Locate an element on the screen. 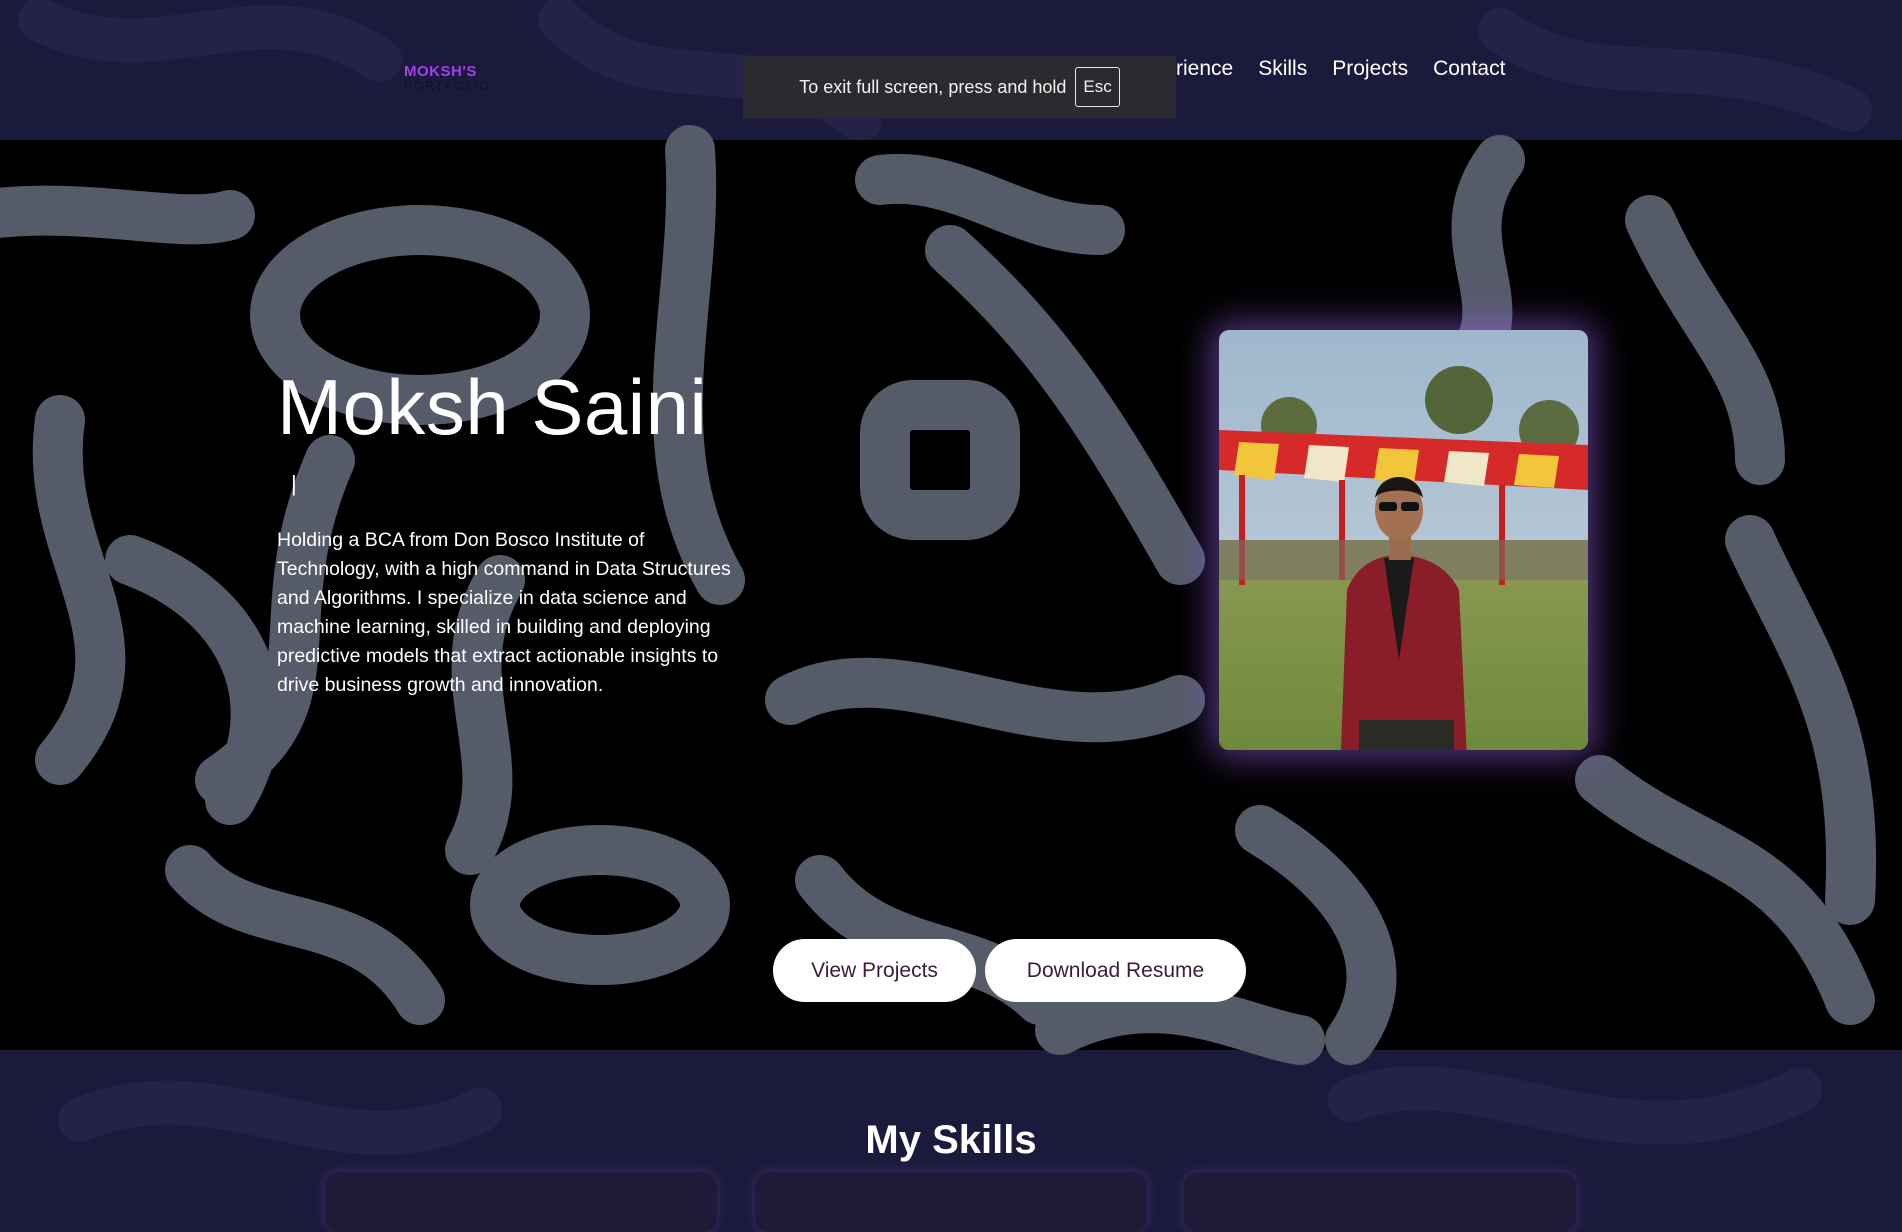  view-projects-button: View Projects is located at coordinates (874, 970).